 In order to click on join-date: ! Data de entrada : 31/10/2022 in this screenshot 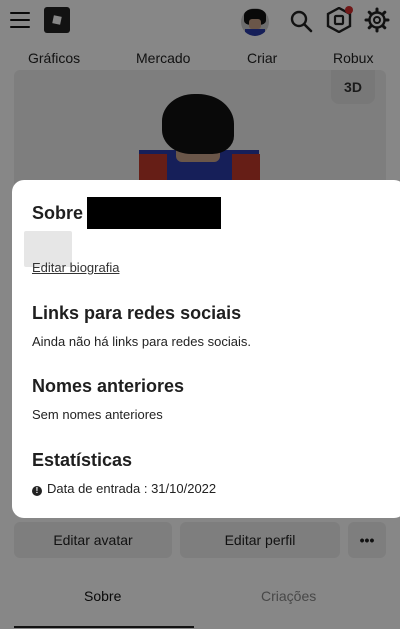, I will do `click(124, 488)`.